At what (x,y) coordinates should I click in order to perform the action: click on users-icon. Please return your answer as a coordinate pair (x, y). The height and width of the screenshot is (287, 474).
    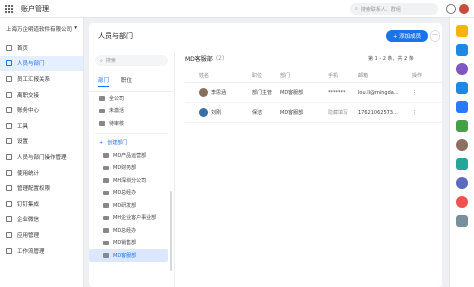
    Looking at the image, I should click on (9, 63).